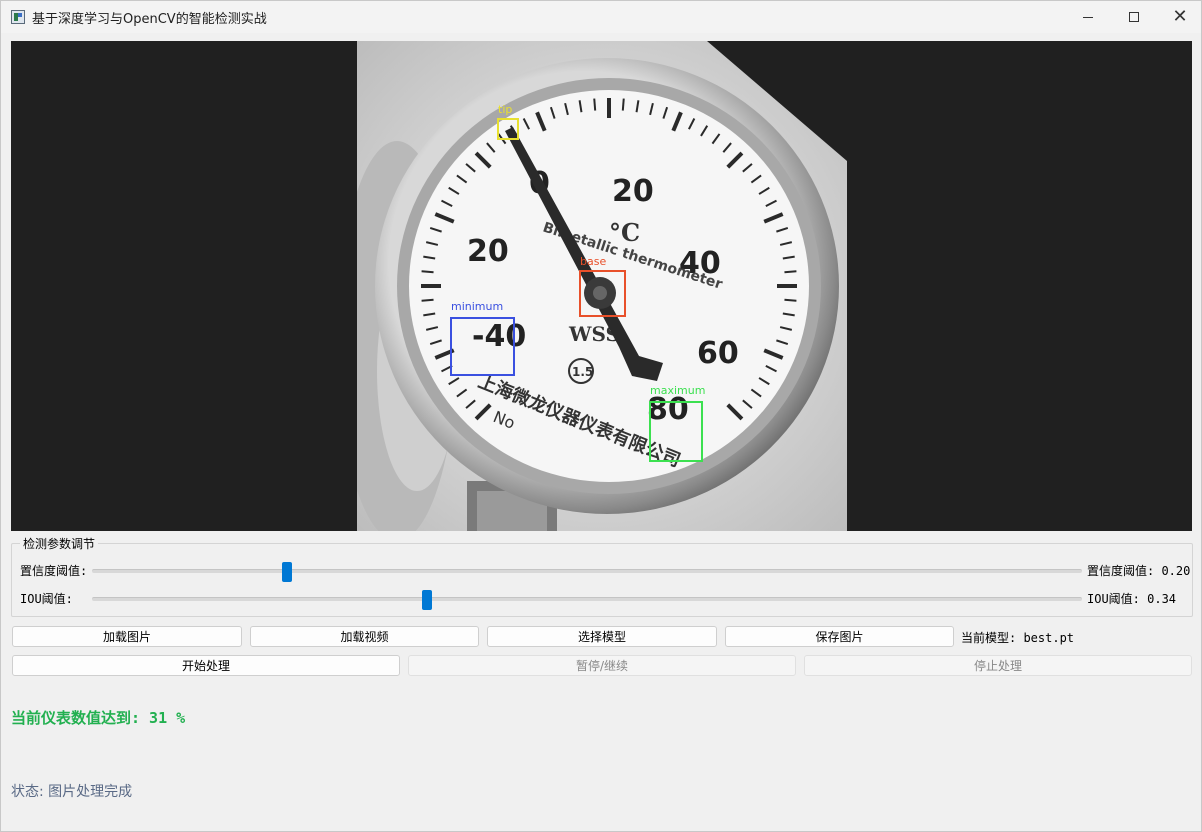 Image resolution: width=1202 pixels, height=832 pixels. Describe the element at coordinates (287, 572) in the screenshot. I see `confidence-slider-handle` at that location.